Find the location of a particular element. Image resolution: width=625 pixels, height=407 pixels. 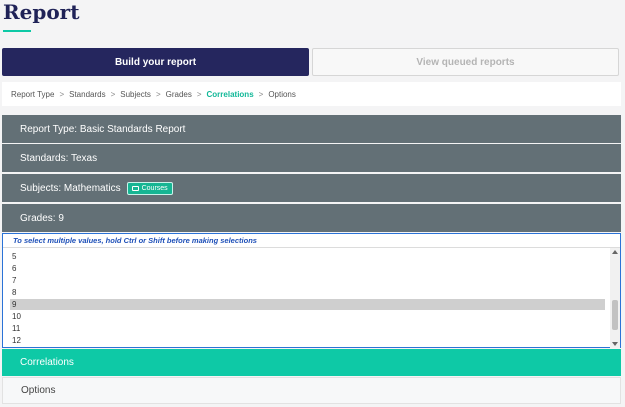

grade-option-12: 12 is located at coordinates (307, 340).